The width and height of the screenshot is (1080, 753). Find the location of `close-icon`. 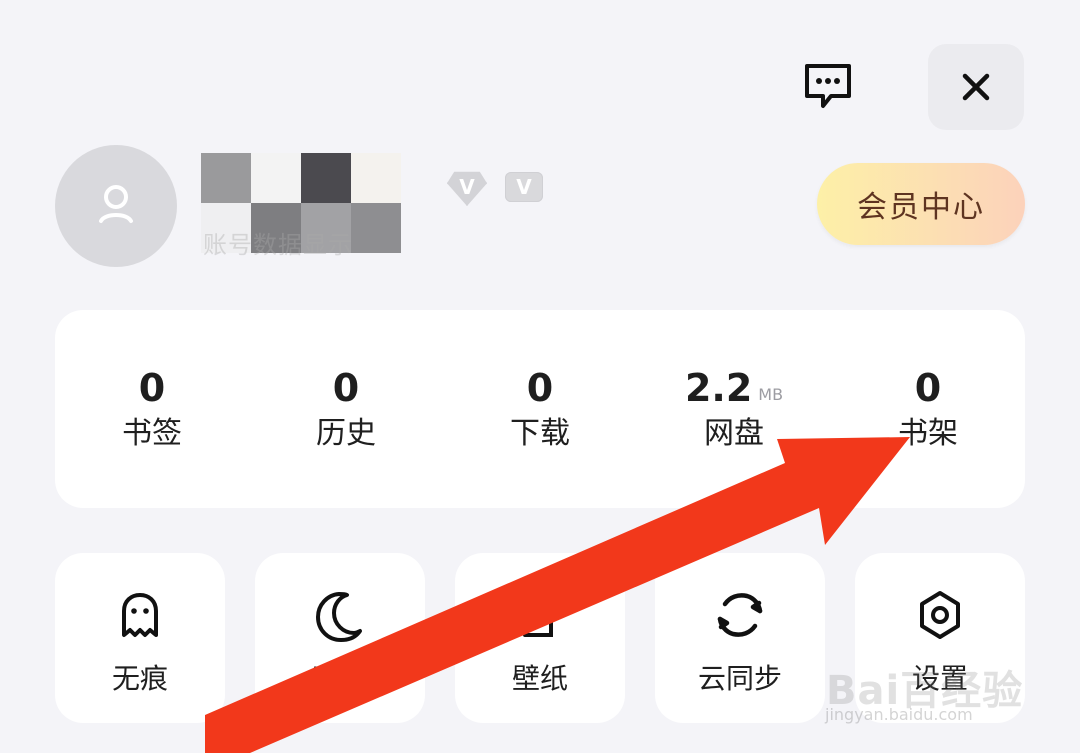

close-icon is located at coordinates (976, 87).